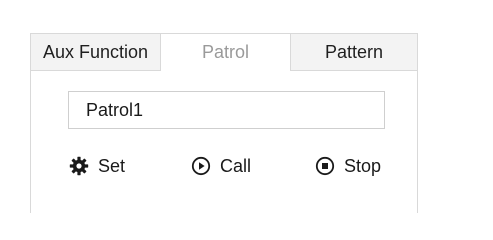  Describe the element at coordinates (97, 166) in the screenshot. I see `set-button: Set` at that location.